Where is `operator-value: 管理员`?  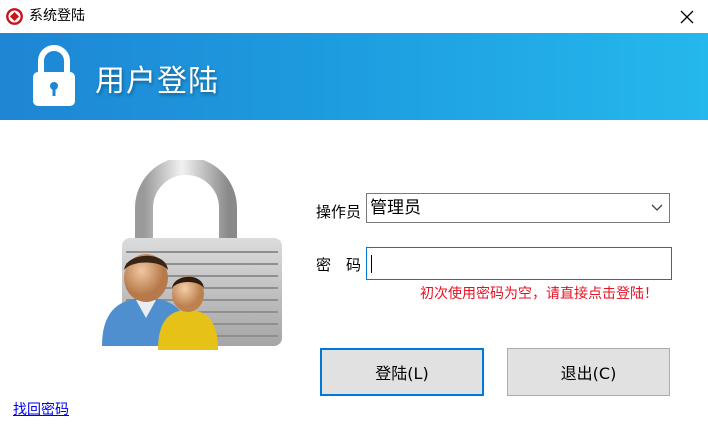 operator-value: 管理员 is located at coordinates (395, 208).